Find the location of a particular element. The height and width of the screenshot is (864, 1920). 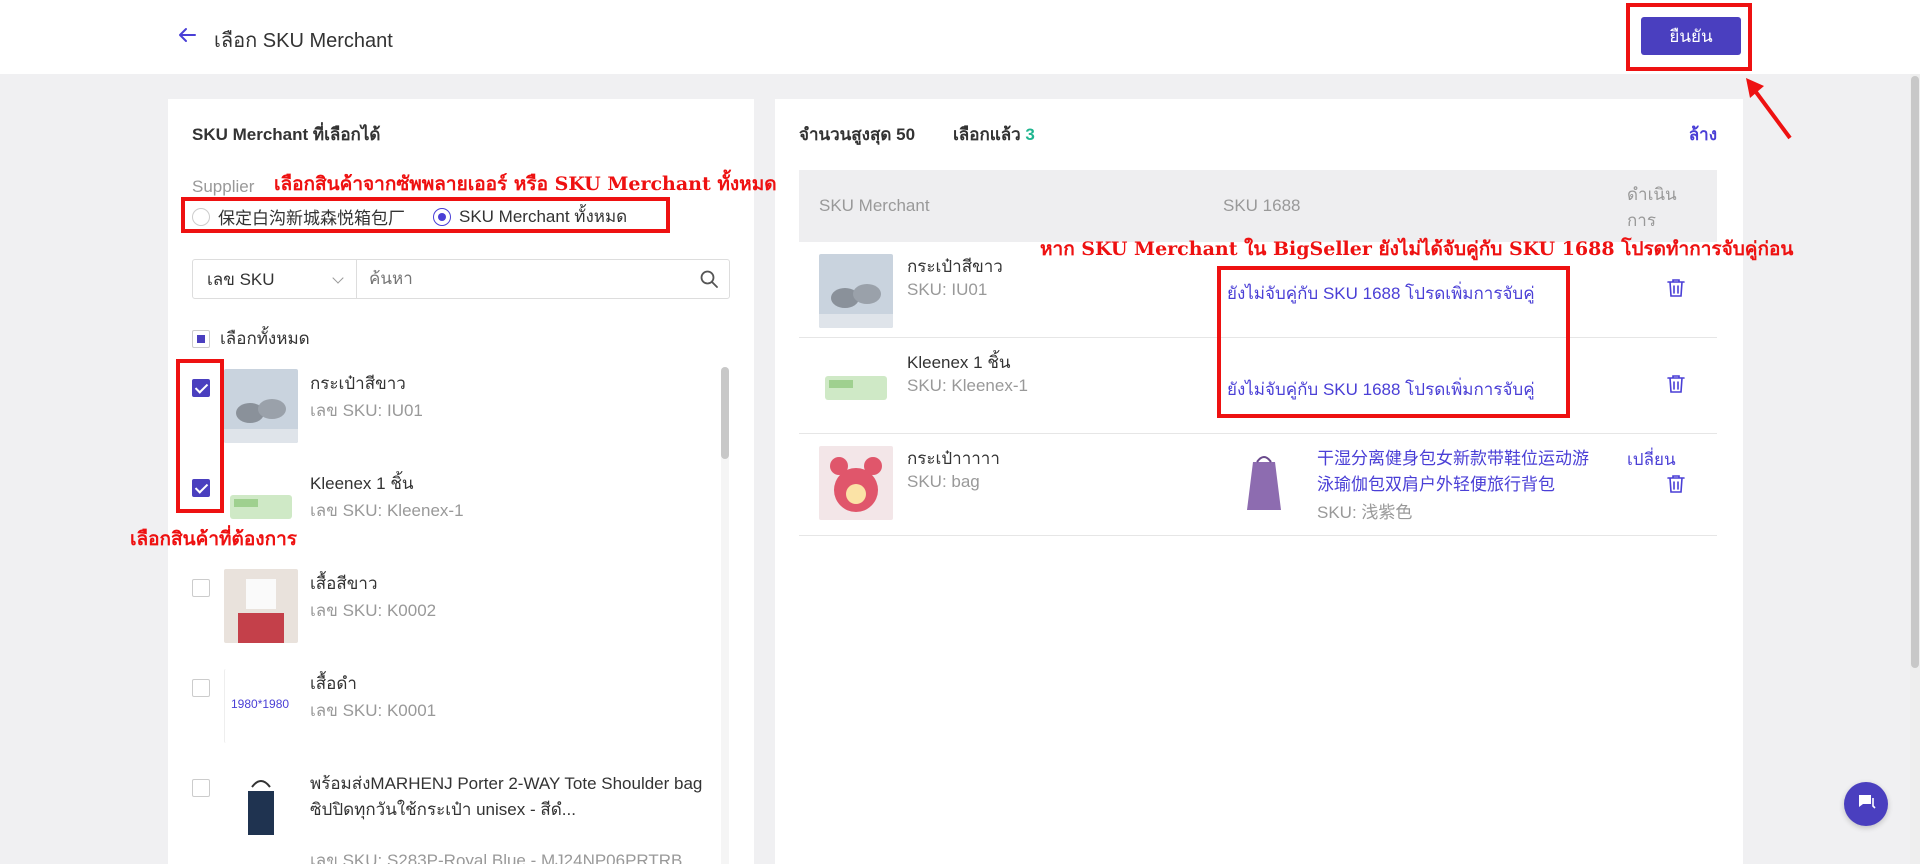

item-sku: เลข SKU: IU01 is located at coordinates (366, 410).